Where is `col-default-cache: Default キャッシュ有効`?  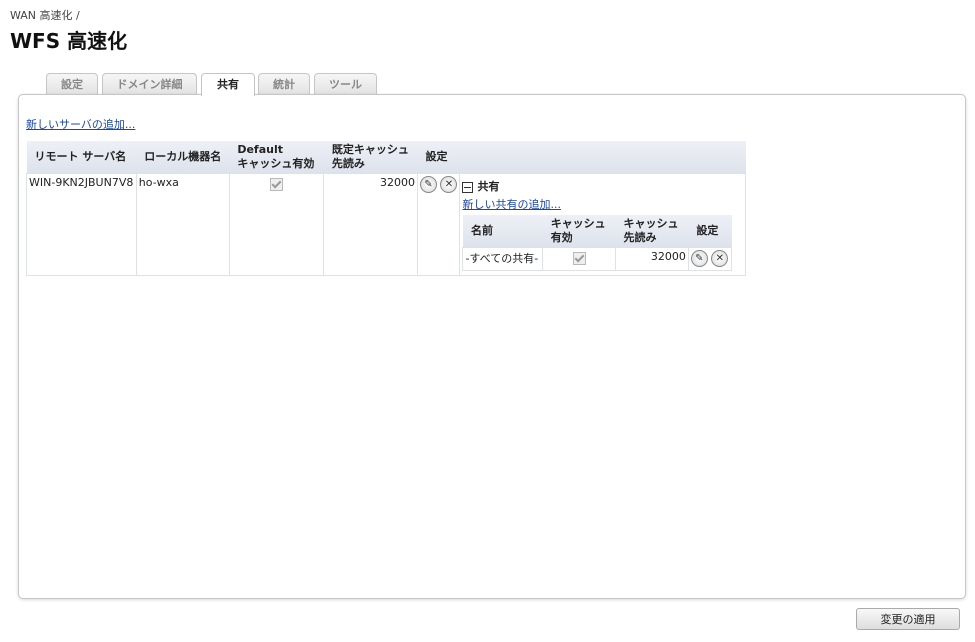 col-default-cache: Default キャッシュ有効 is located at coordinates (276, 157).